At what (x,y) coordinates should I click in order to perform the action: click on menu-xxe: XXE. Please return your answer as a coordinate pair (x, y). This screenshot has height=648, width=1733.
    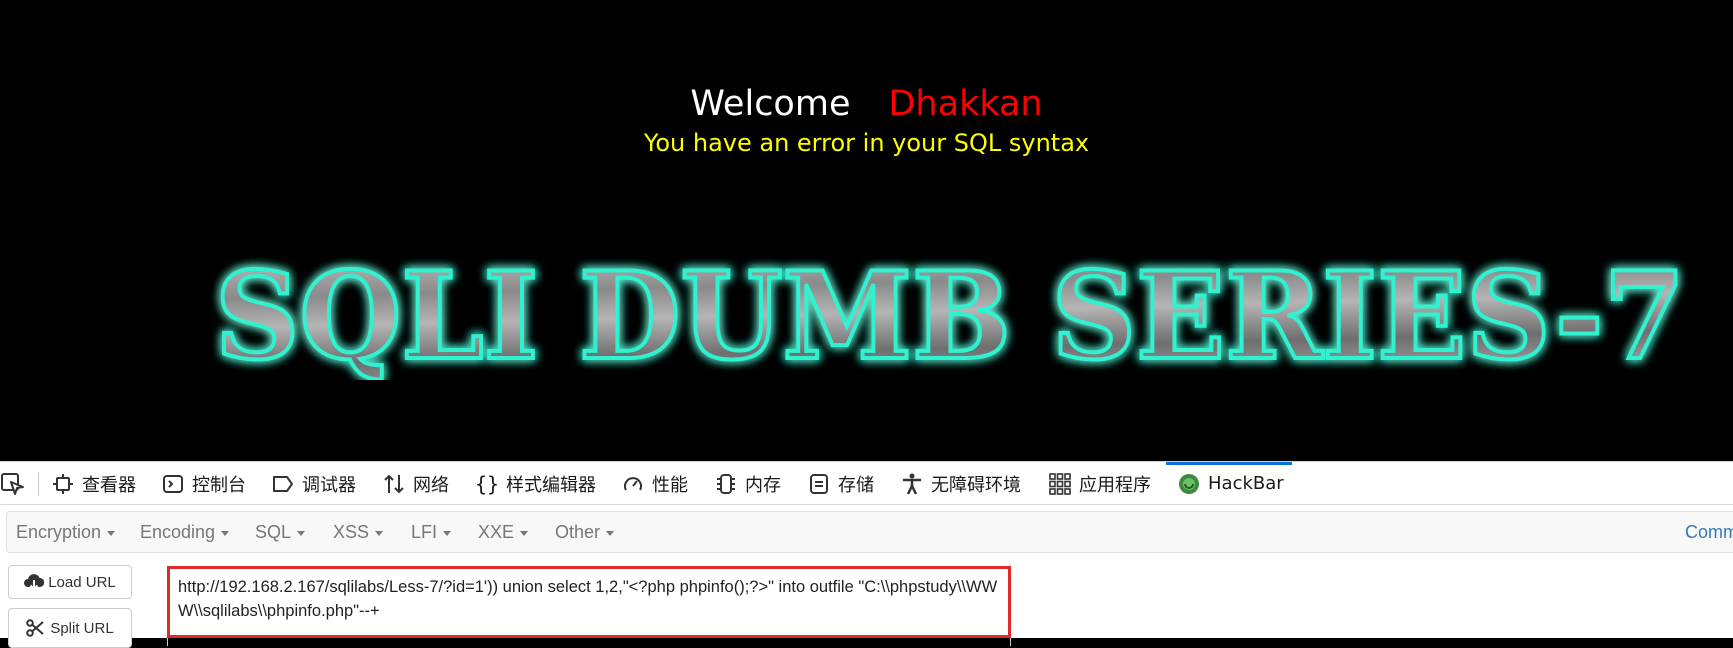
    Looking at the image, I should click on (503, 532).